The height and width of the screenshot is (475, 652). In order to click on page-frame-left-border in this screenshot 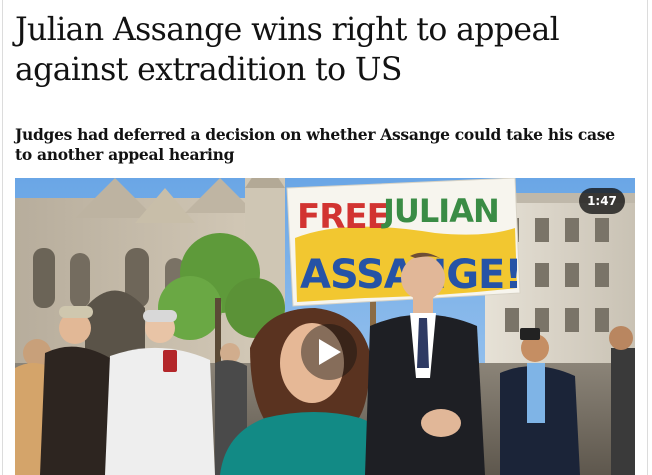, I will do `click(2, 237)`.